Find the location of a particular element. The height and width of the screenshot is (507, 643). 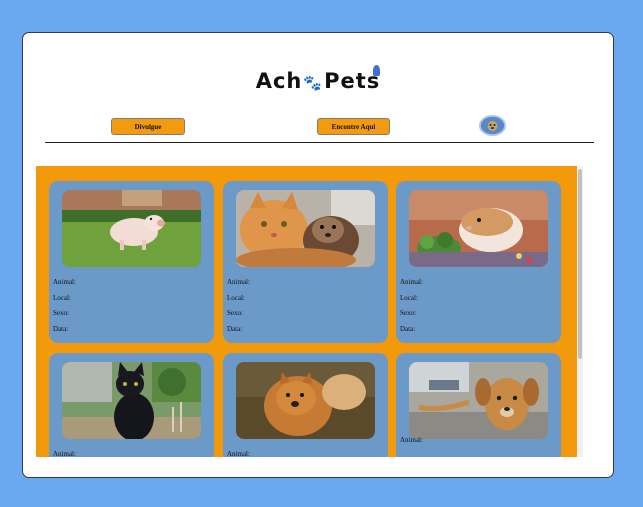

paw-icon: 🐾 is located at coordinates (313, 83).